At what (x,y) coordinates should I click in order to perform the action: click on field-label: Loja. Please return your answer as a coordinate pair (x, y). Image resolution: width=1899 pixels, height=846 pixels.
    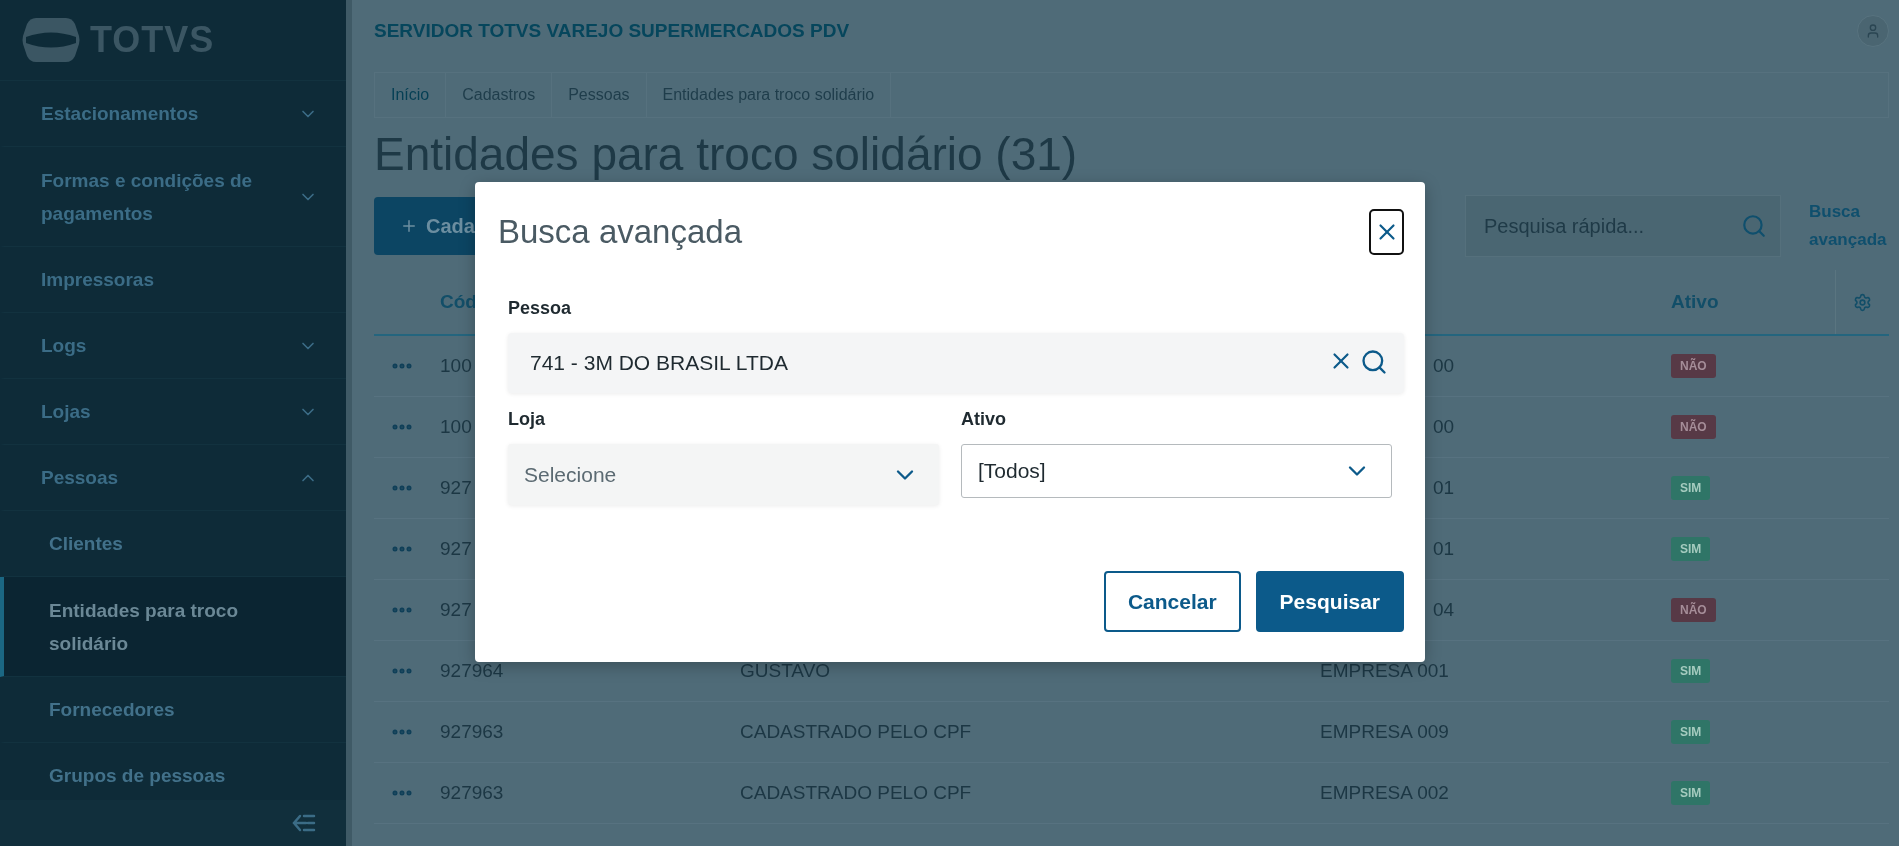
    Looking at the image, I should click on (527, 419).